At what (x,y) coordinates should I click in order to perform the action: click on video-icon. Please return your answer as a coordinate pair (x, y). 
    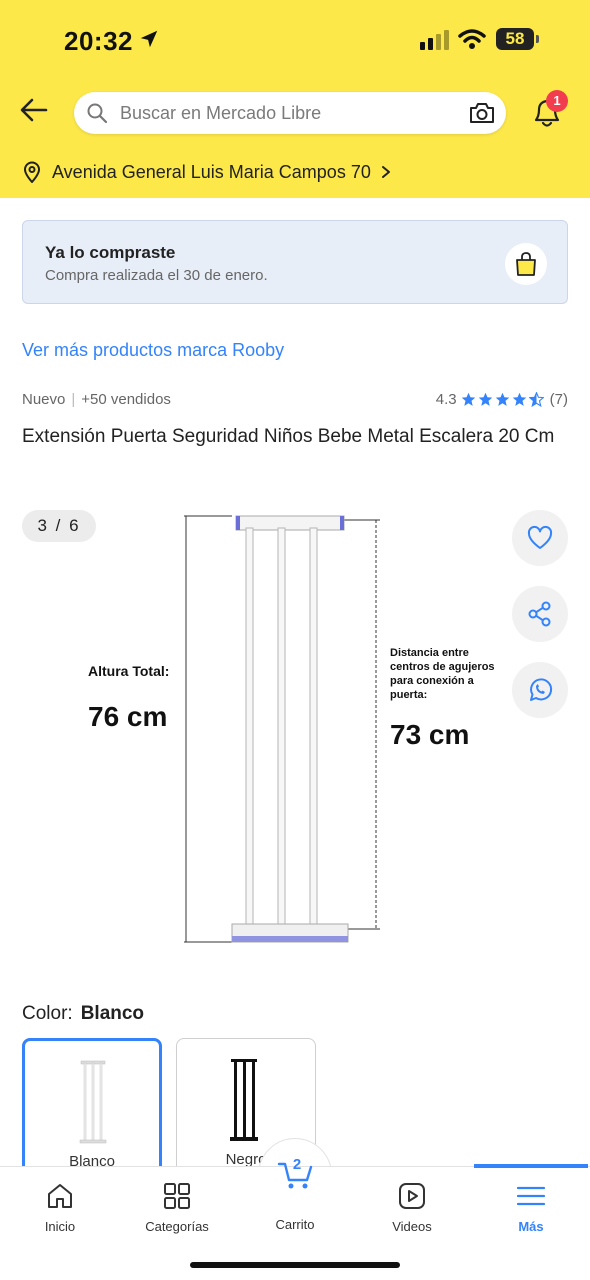
    Looking at the image, I should click on (412, 1196).